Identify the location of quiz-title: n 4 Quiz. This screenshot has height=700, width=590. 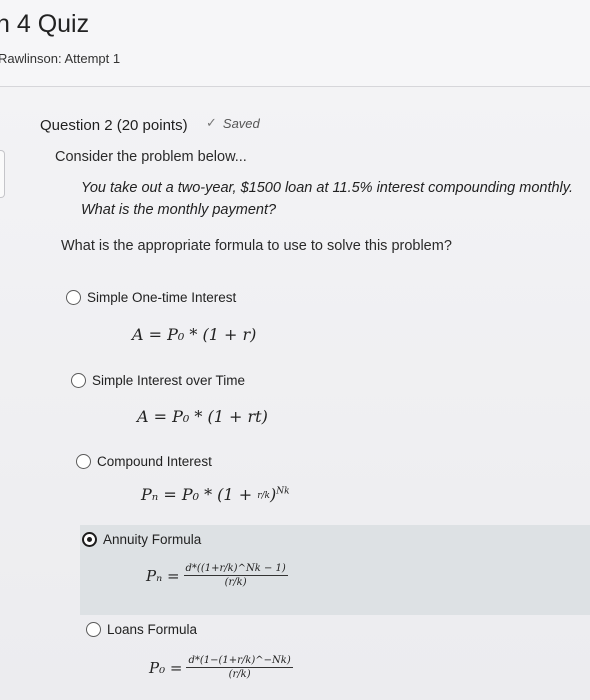
(45, 24).